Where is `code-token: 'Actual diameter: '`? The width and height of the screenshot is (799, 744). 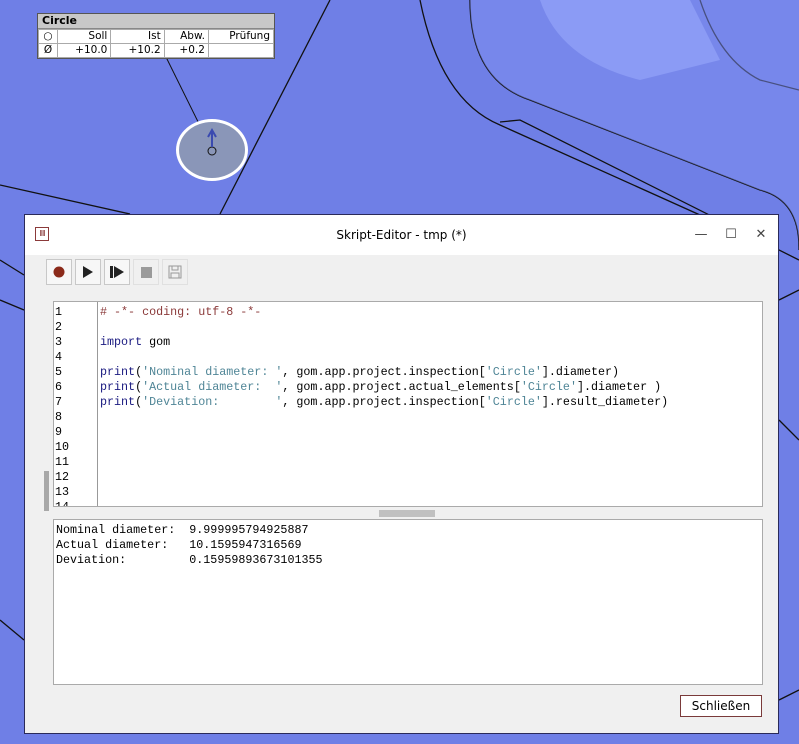 code-token: 'Actual diameter: ' is located at coordinates (212, 387).